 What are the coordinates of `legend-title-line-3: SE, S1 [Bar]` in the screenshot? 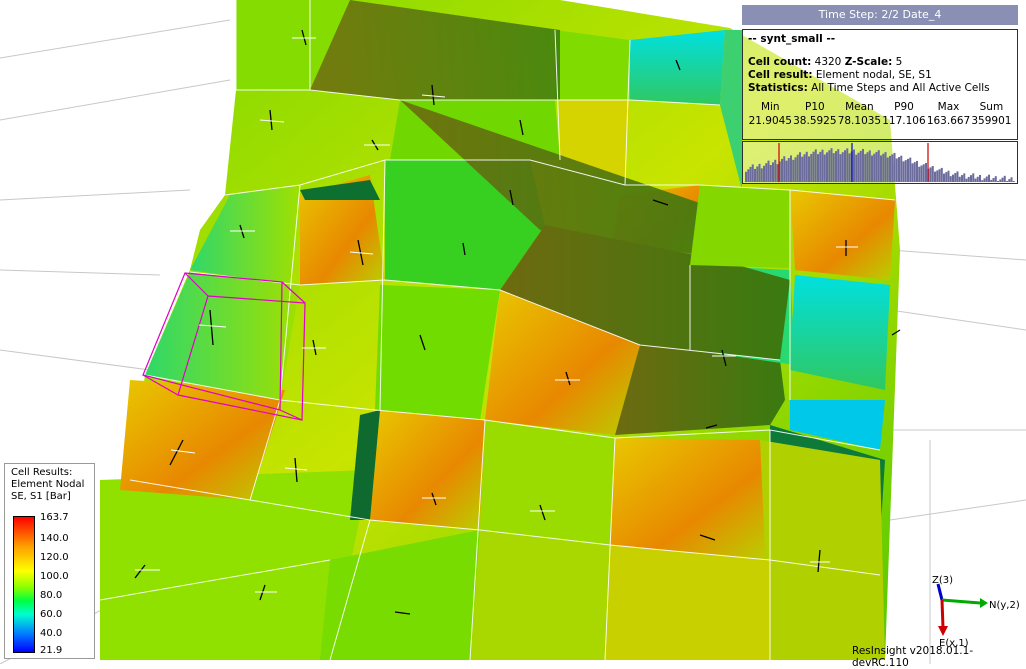 It's located at (41, 496).